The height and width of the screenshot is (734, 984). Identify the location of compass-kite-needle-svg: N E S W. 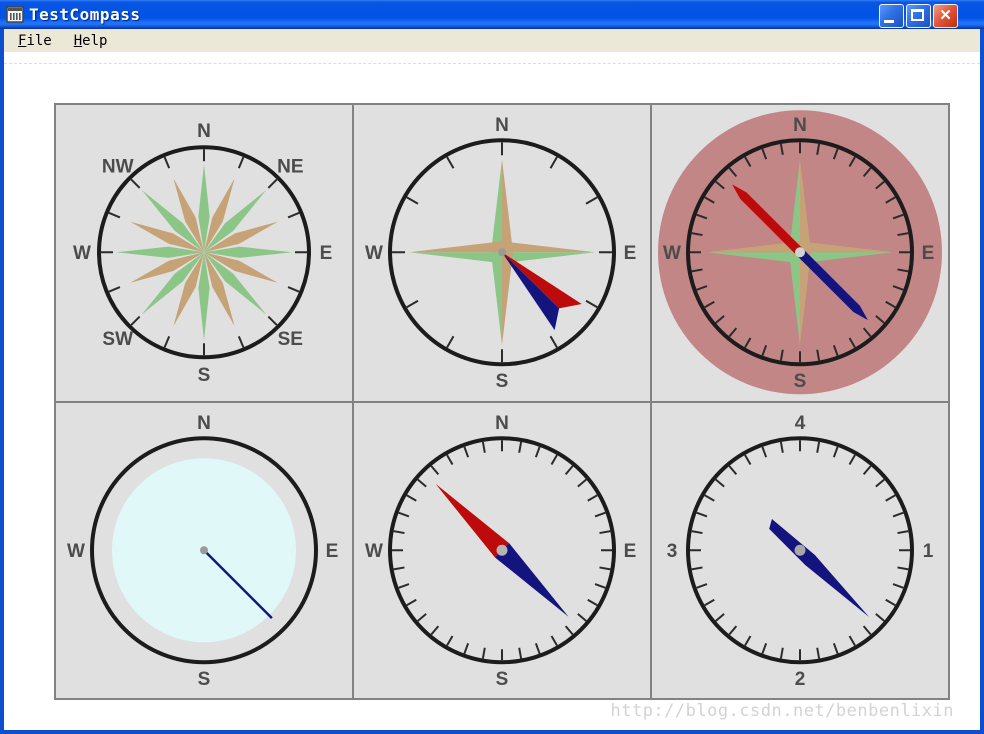
(501, 550).